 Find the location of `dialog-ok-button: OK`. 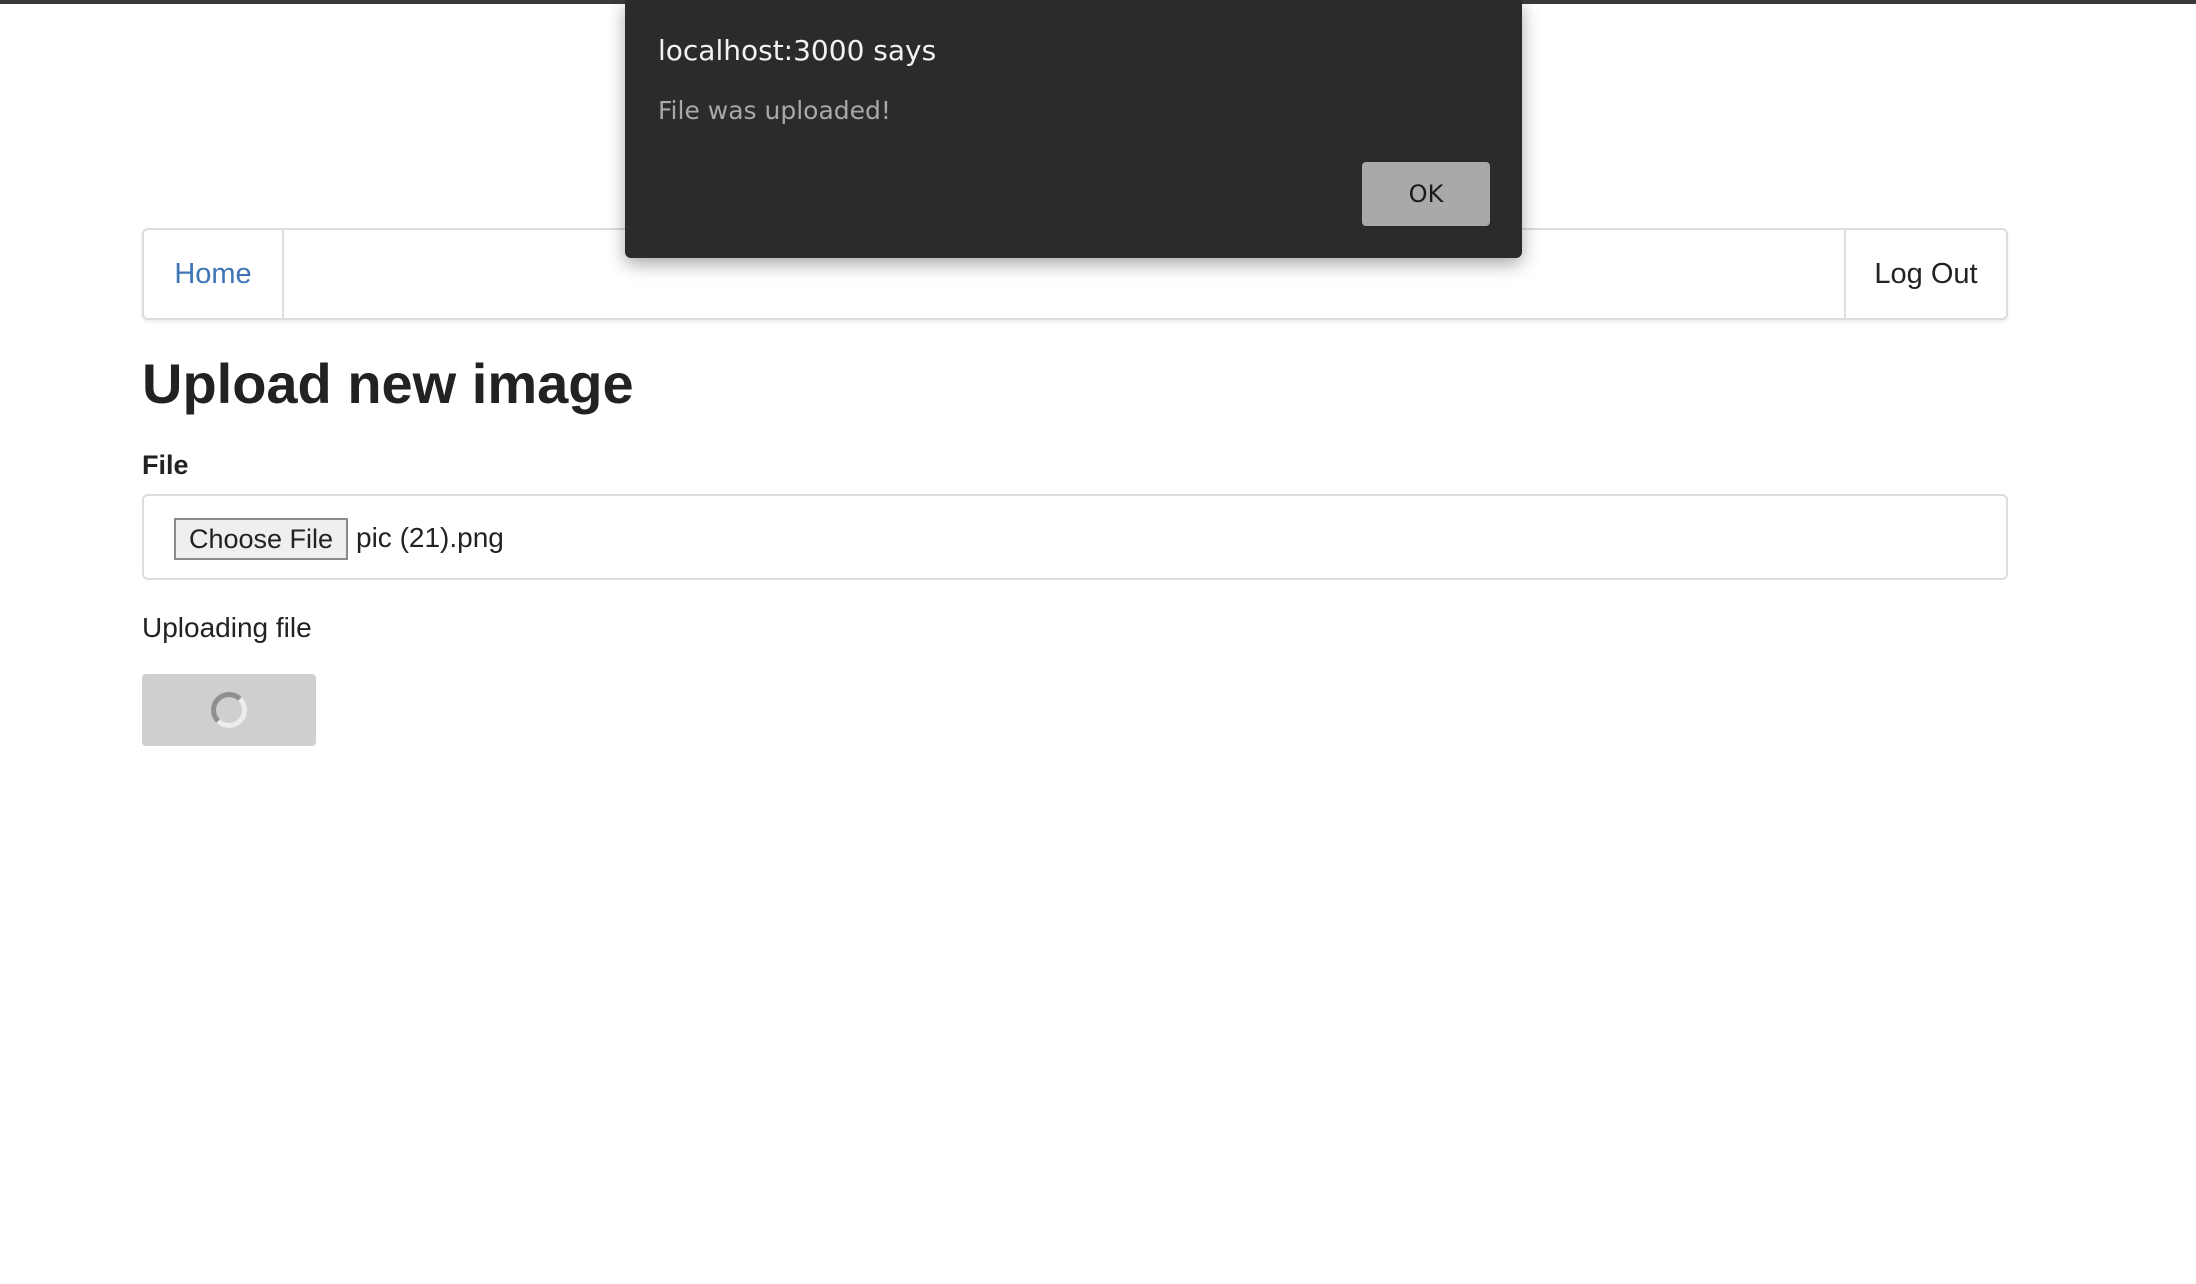

dialog-ok-button: OK is located at coordinates (1426, 194).